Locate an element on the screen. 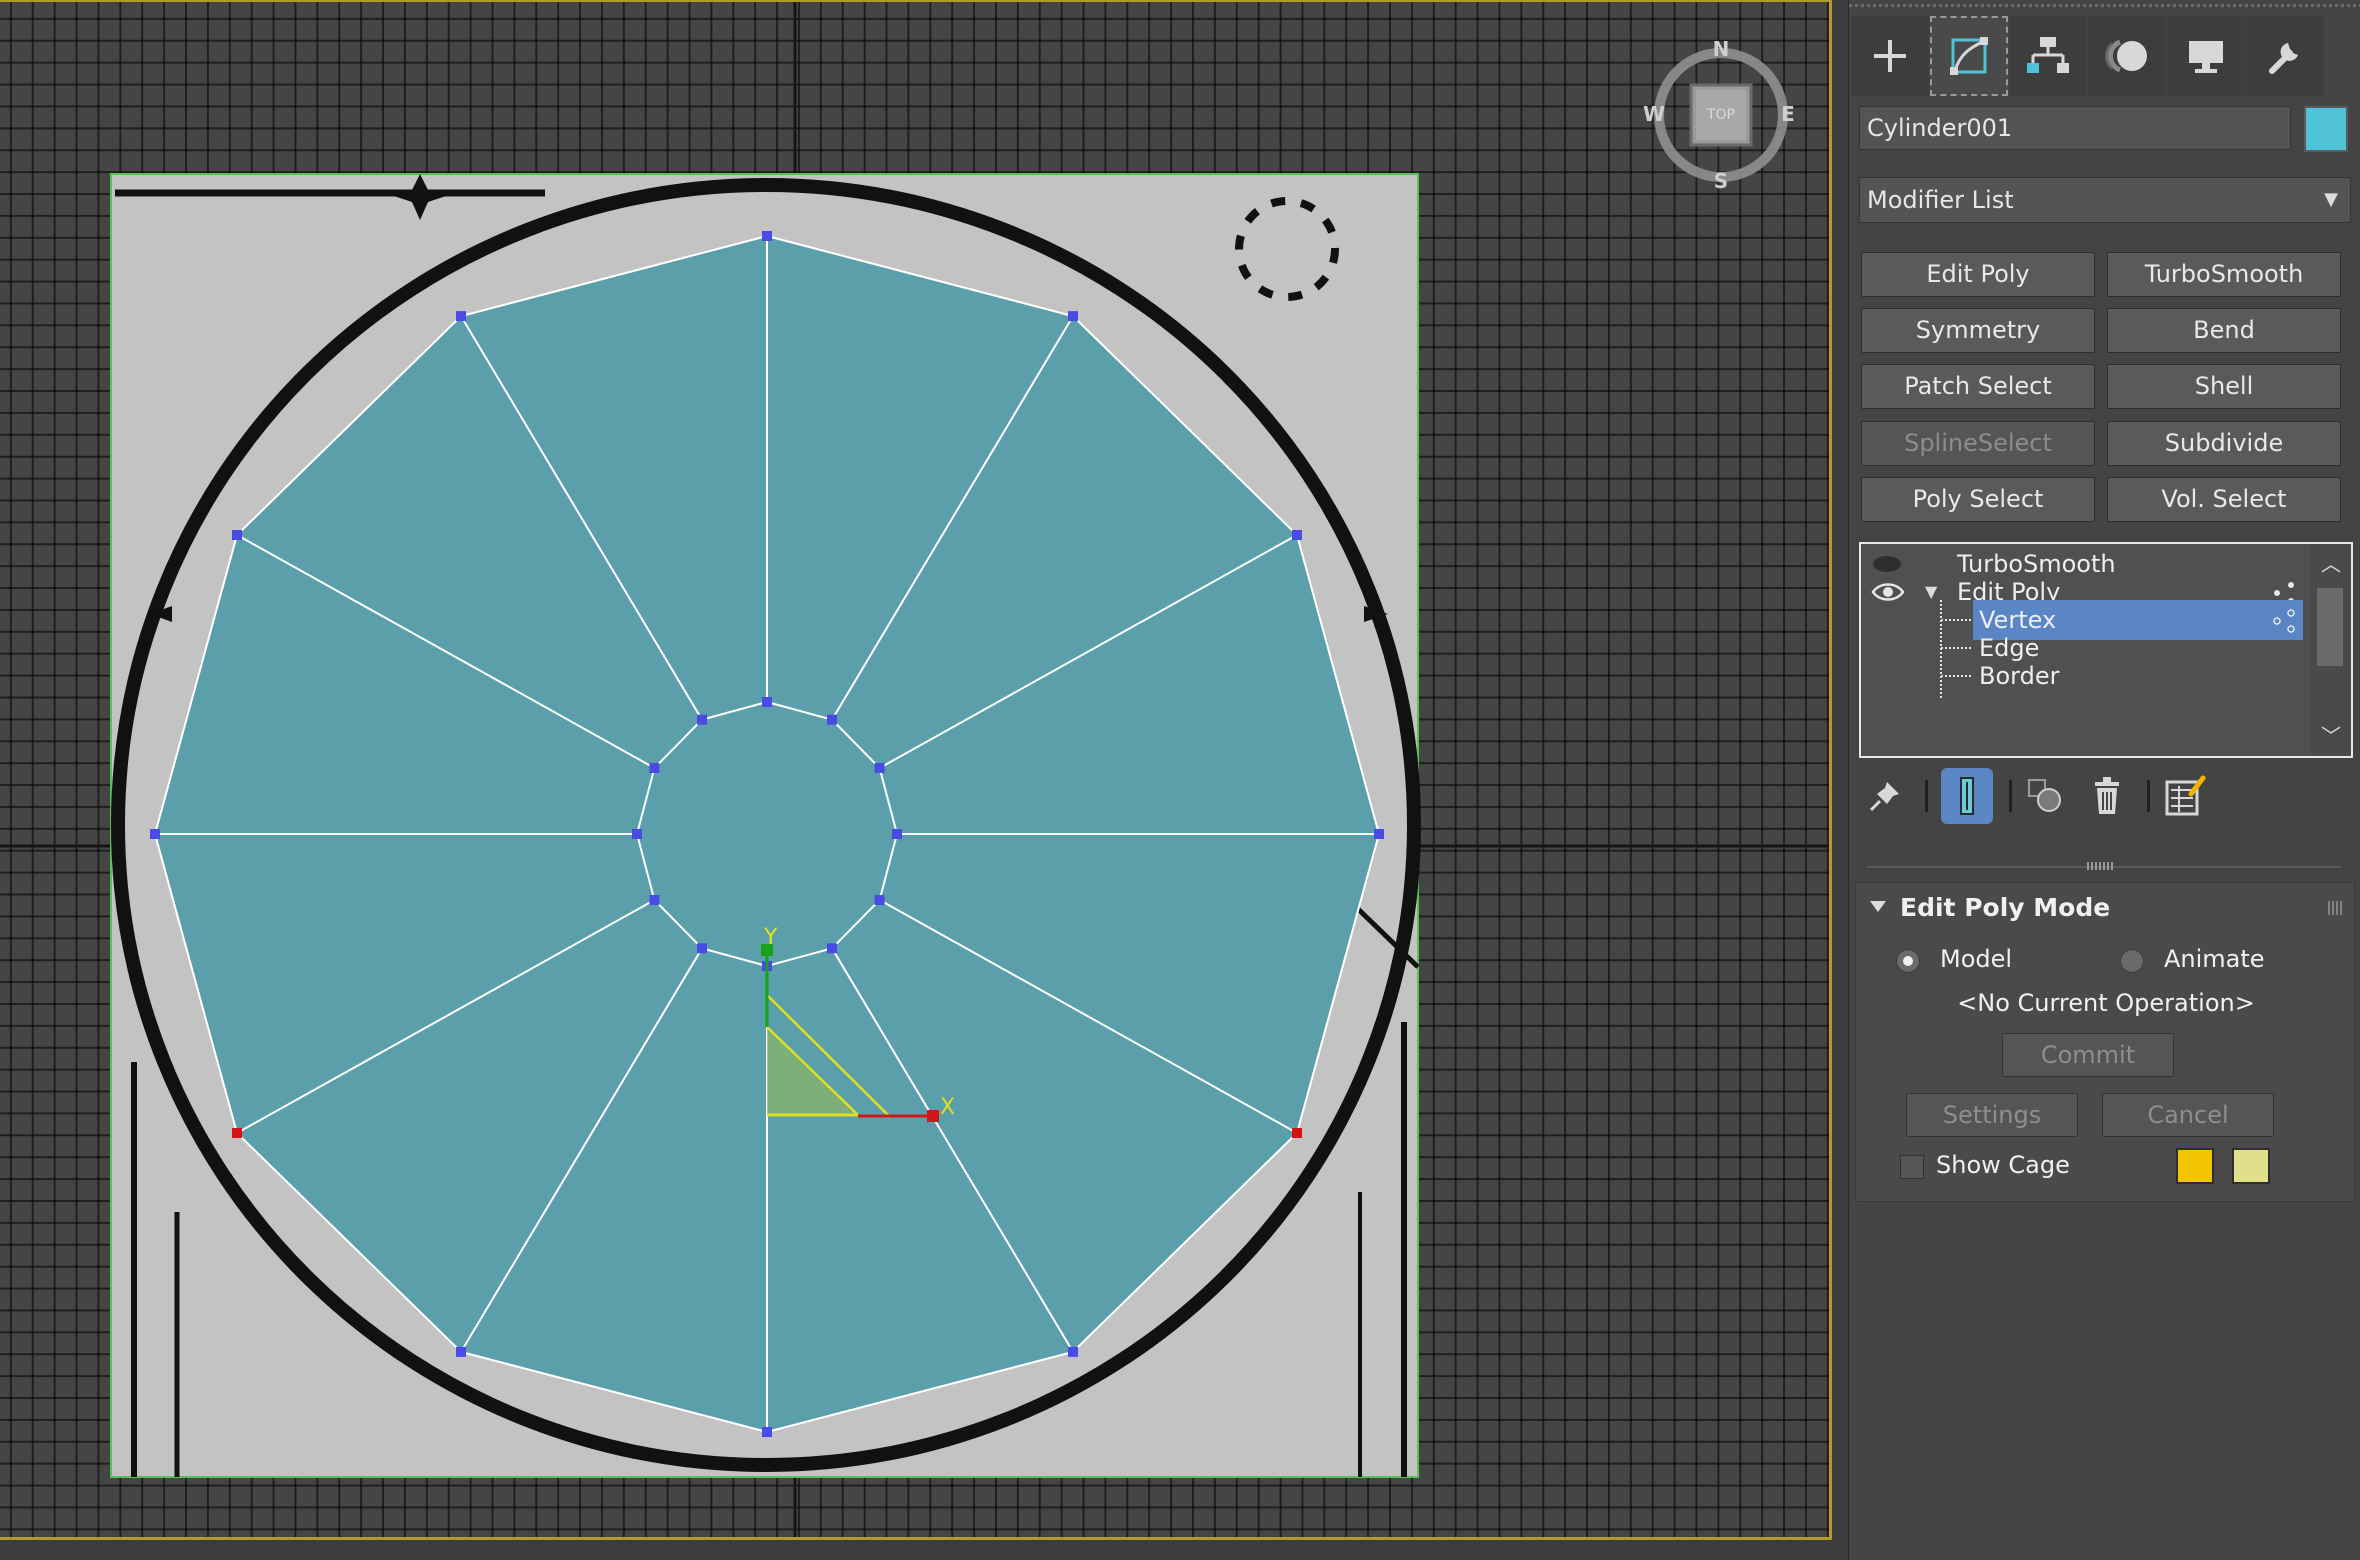  vol-select-button: Vol. Select is located at coordinates (2224, 499).